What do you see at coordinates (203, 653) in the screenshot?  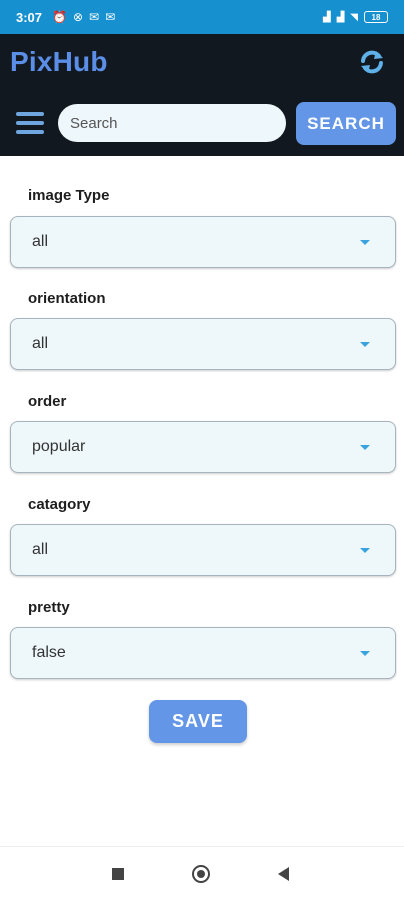 I see `pretty-dropdown: false` at bounding box center [203, 653].